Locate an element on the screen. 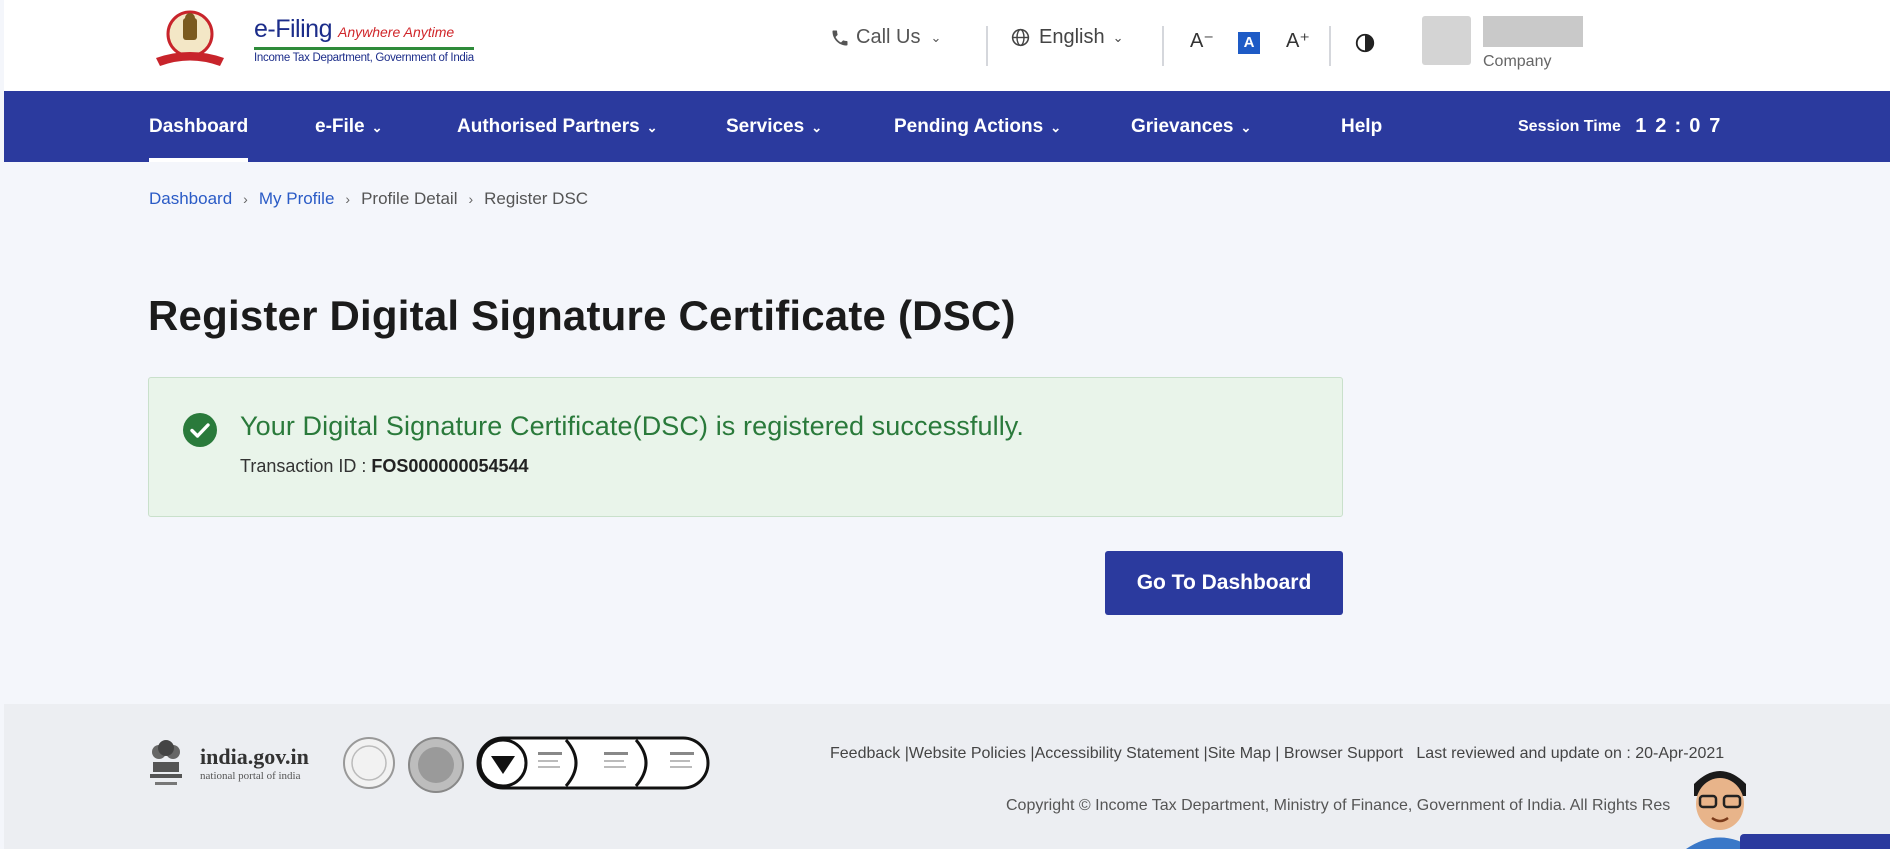 The image size is (1890, 849). nav-grievances: Grievances ⌄ is located at coordinates (1191, 126).